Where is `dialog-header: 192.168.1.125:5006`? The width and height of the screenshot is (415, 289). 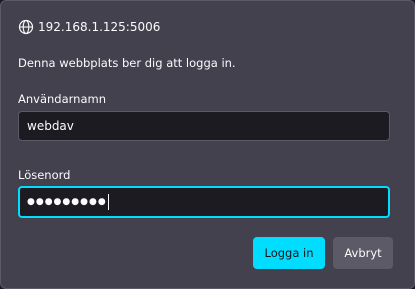 dialog-header: 192.168.1.125:5006 is located at coordinates (89, 27).